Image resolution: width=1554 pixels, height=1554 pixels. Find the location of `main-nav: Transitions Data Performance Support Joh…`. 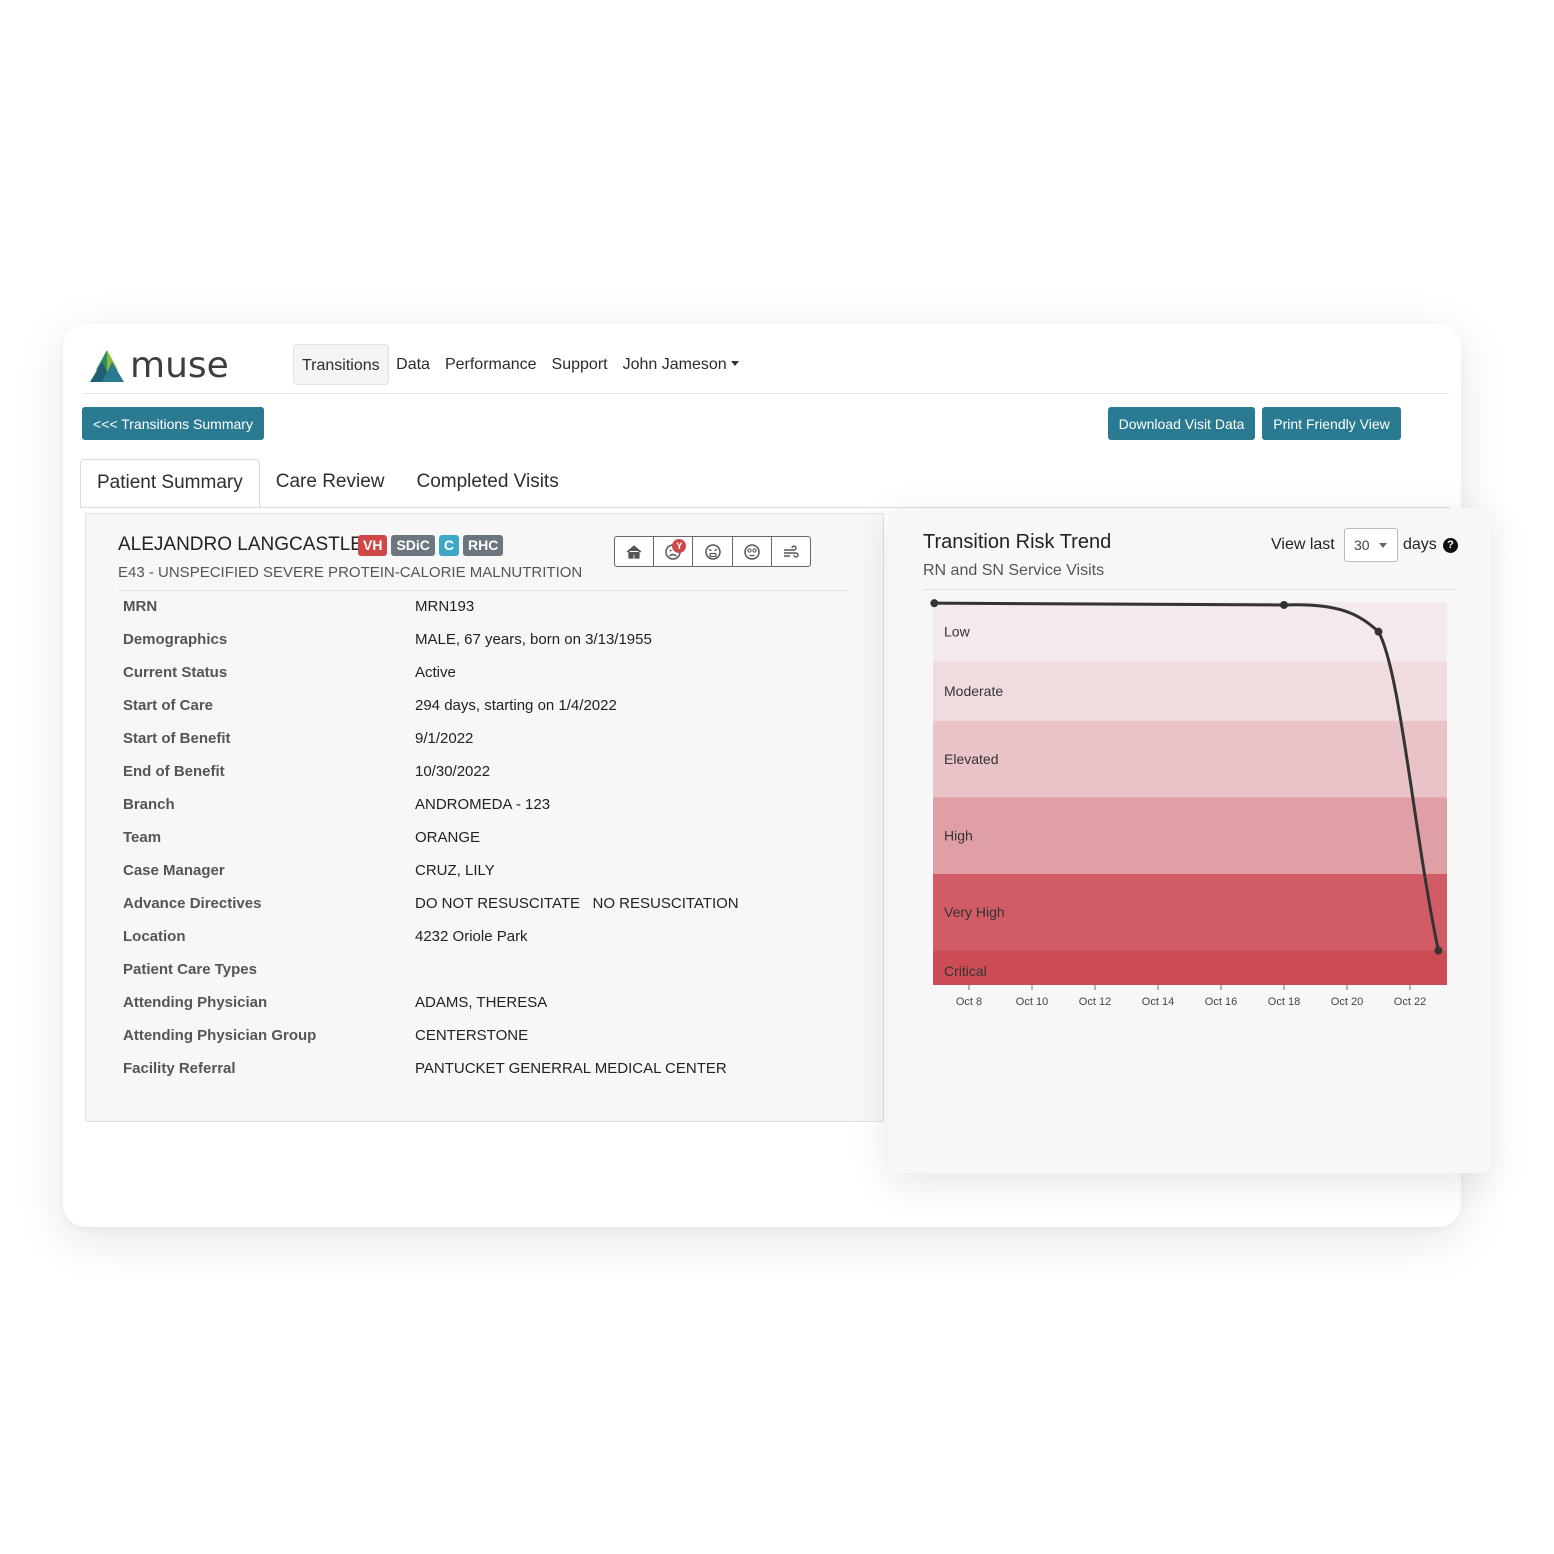

main-nav: Transitions Data Performance Support Joh… is located at coordinates (519, 364).